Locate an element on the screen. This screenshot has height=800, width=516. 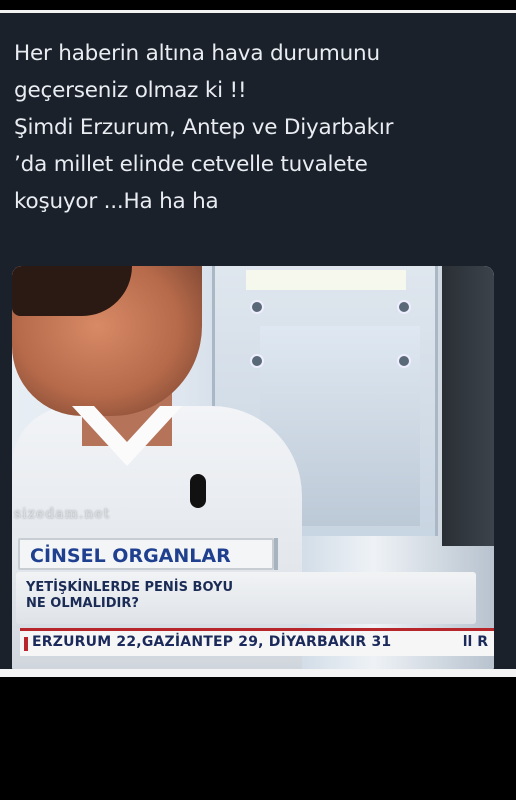
post-line-2: geçerseniz olmaz ki !! is located at coordinates (130, 90).